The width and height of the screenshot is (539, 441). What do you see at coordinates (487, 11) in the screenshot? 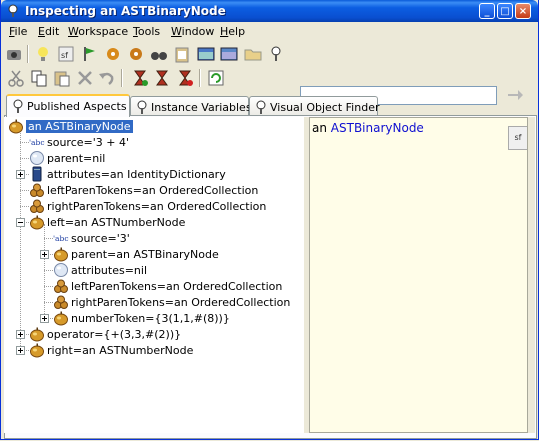
I see `minimize-button: _` at bounding box center [487, 11].